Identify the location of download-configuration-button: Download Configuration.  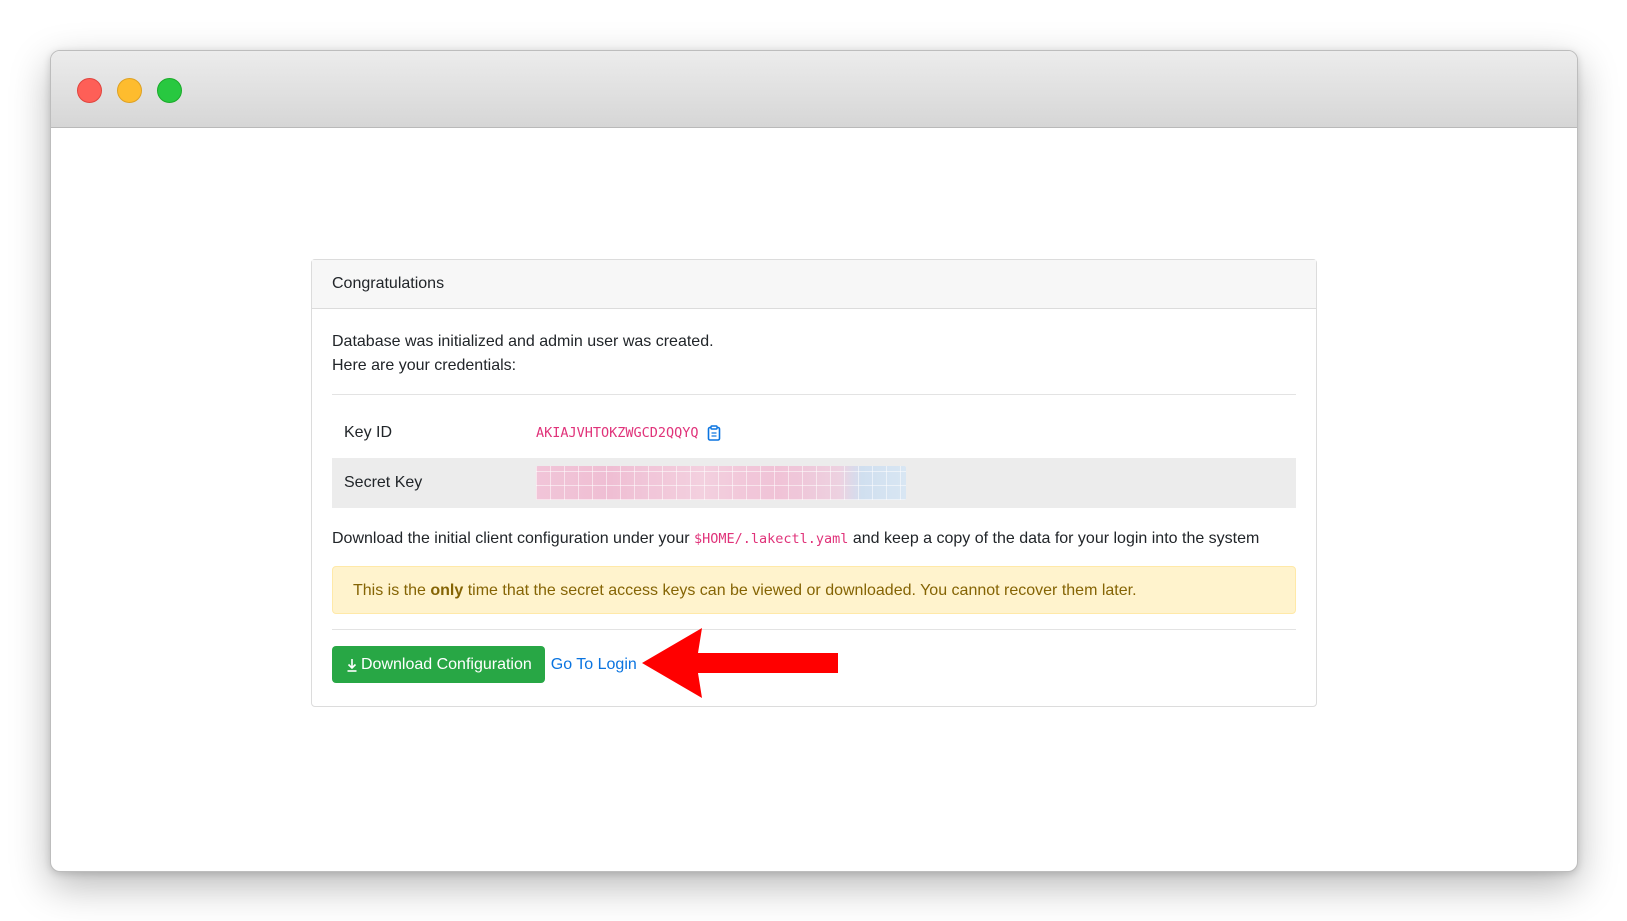
(438, 664).